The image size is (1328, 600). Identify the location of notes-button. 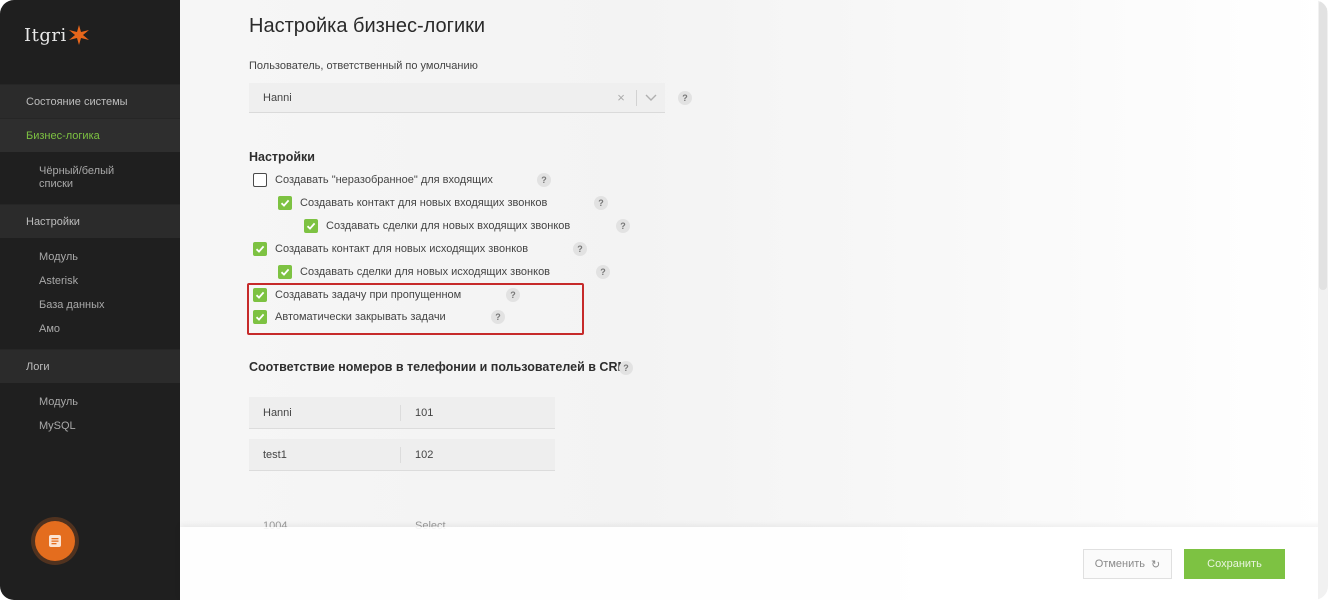
(55, 541).